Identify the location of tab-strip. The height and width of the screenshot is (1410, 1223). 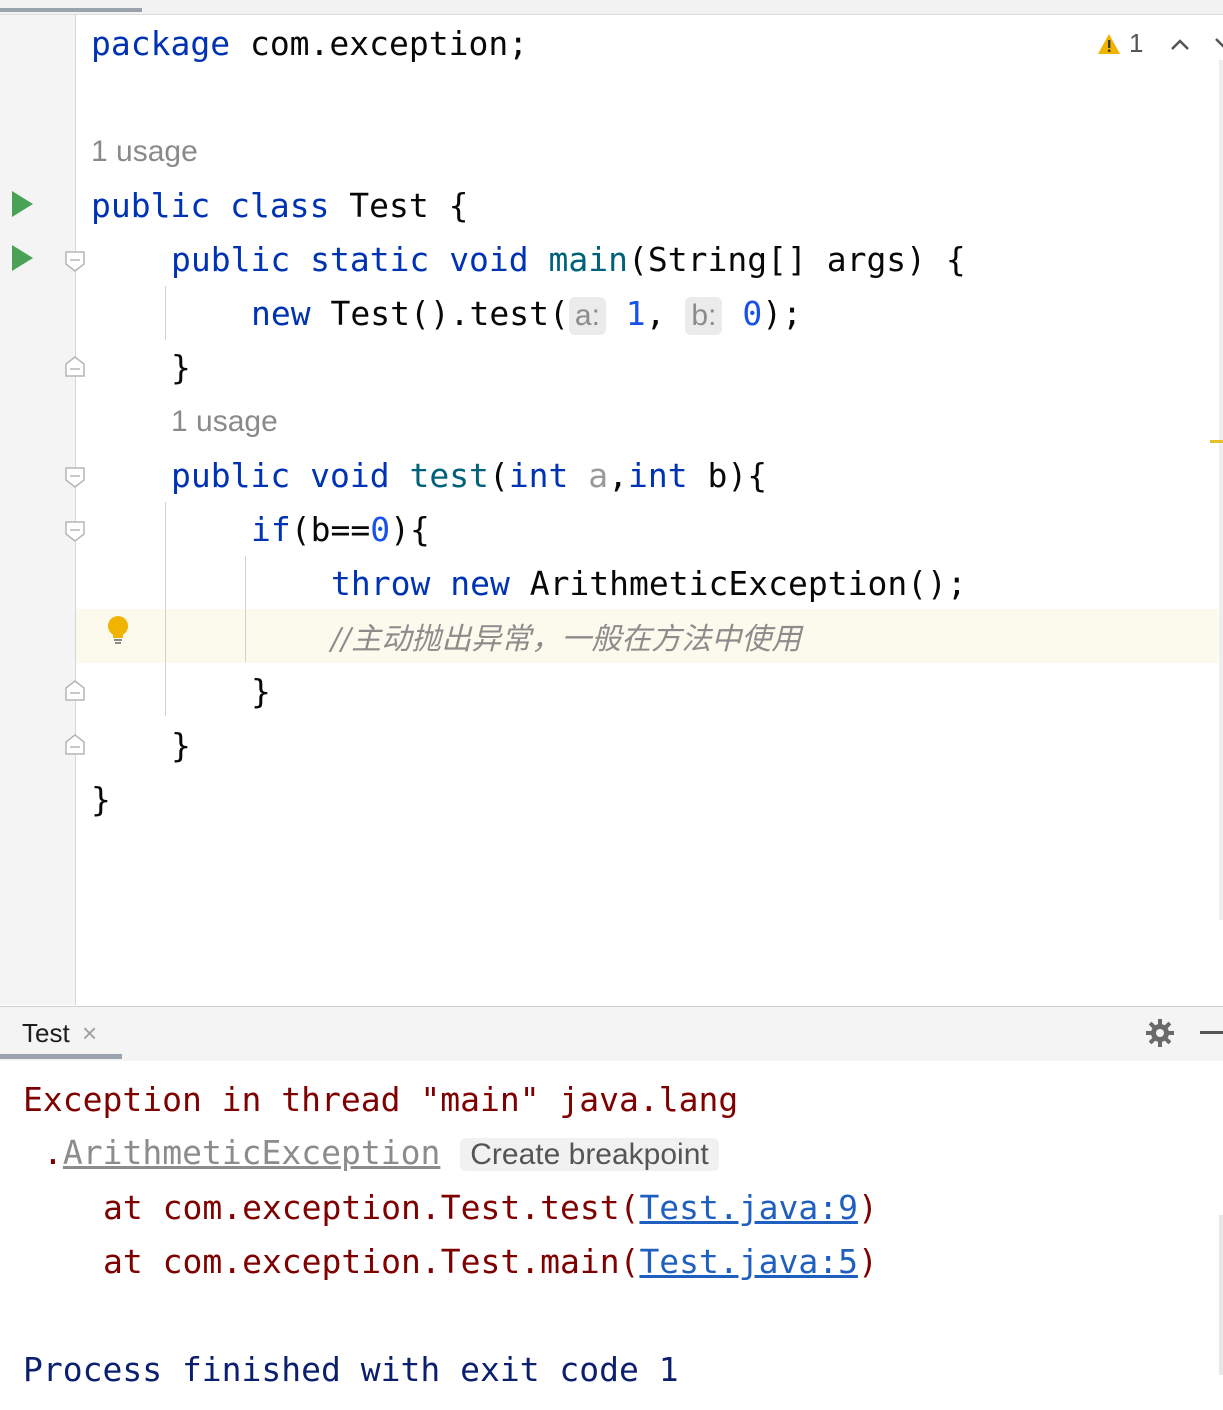
(611, 7).